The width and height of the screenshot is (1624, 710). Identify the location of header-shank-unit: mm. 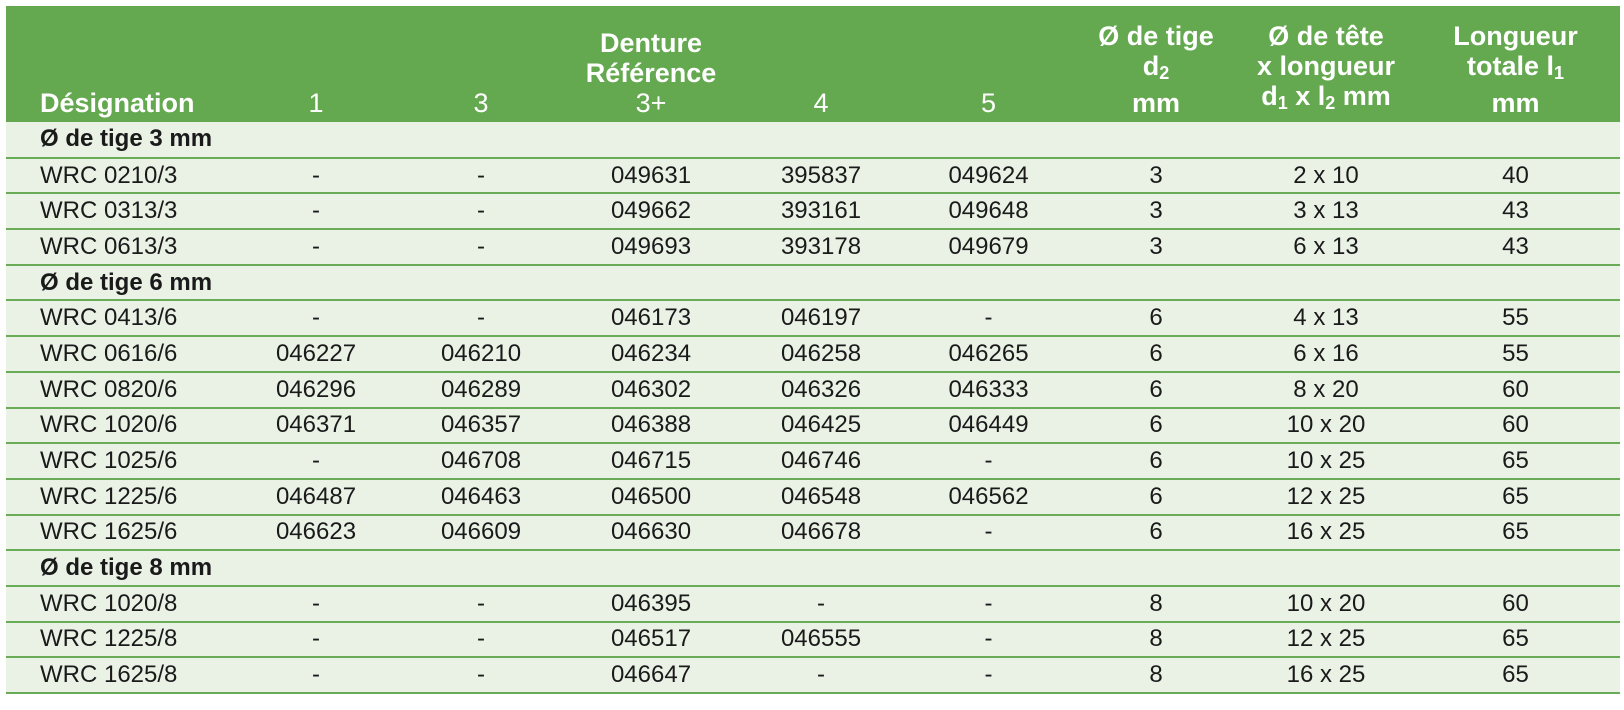
(1155, 103).